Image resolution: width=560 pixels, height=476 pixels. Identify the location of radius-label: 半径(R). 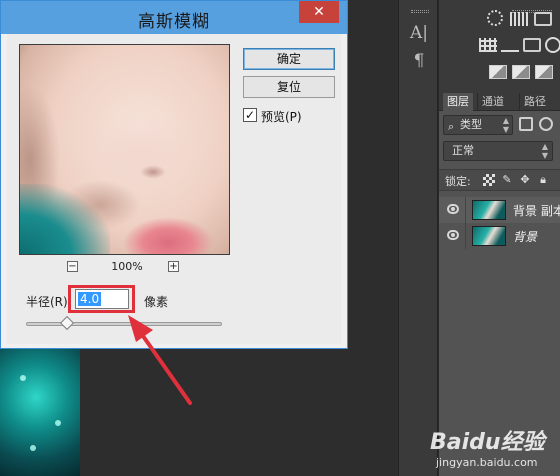
(47, 302).